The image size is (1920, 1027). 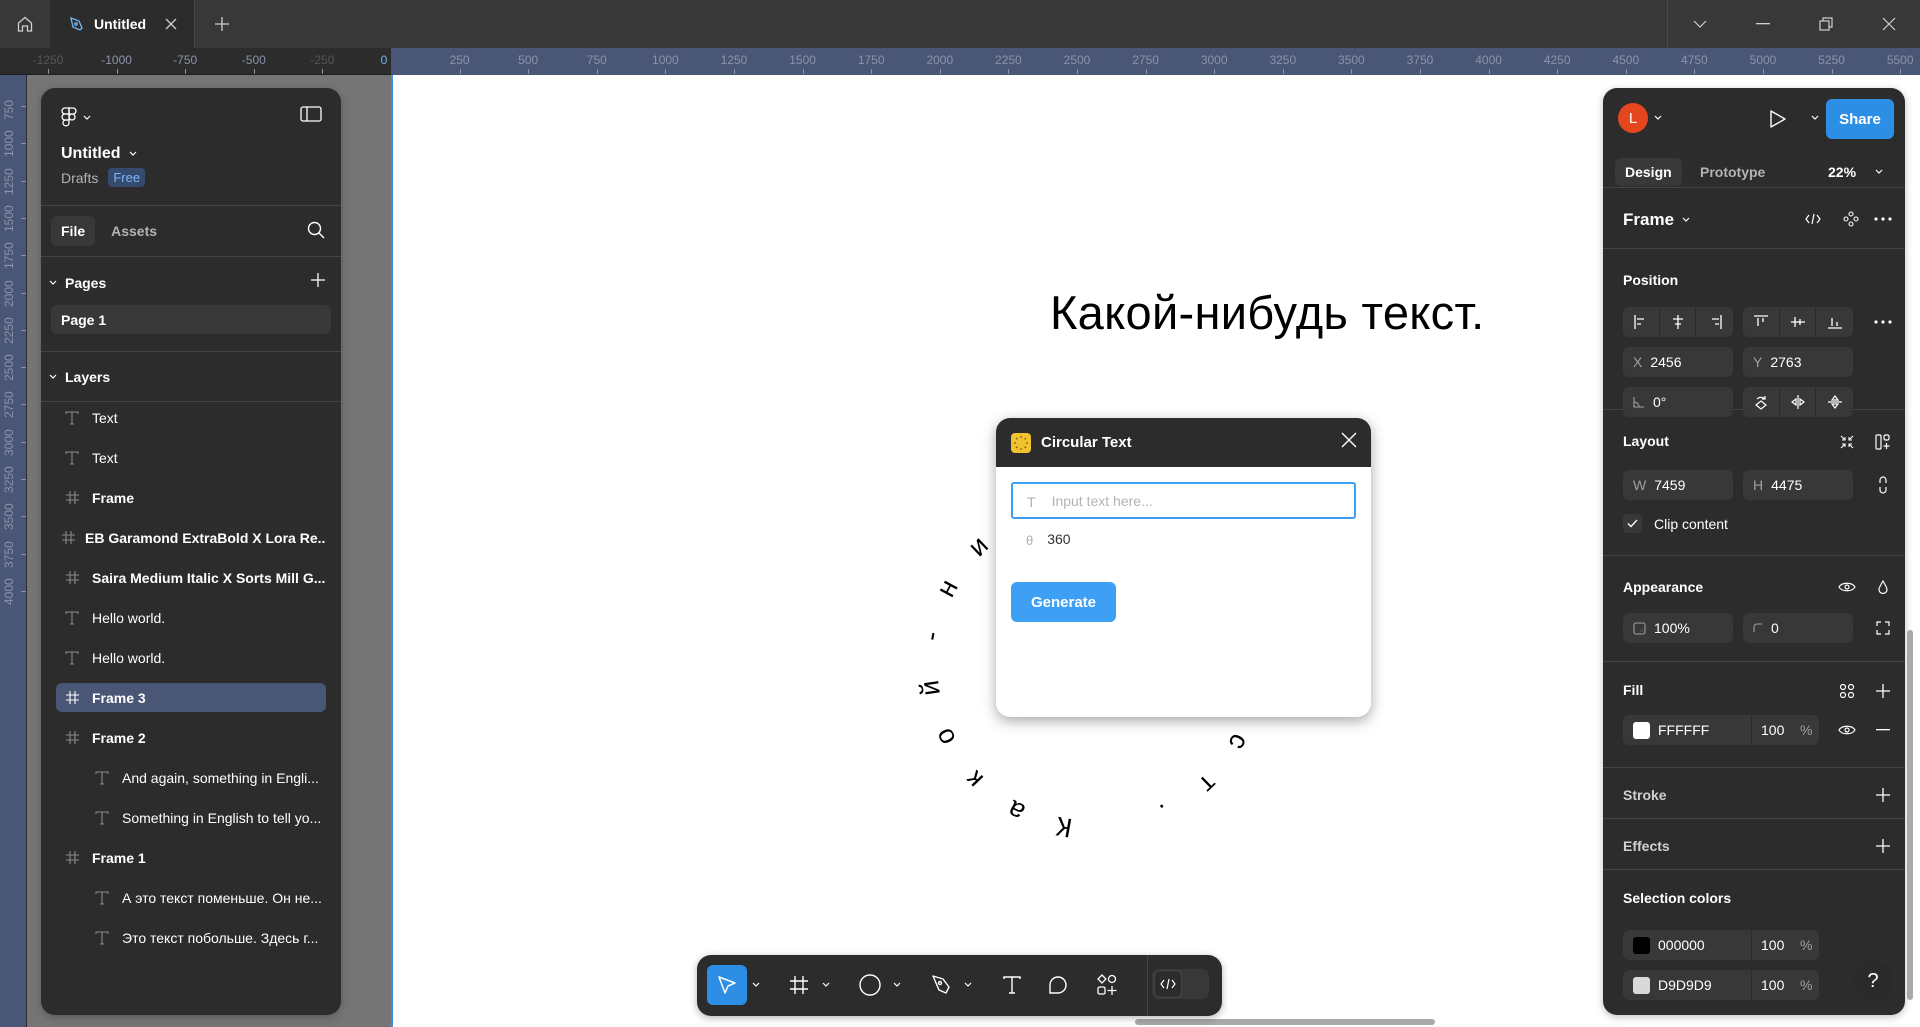 What do you see at coordinates (1873, 981) in the screenshot?
I see `help-button: ?` at bounding box center [1873, 981].